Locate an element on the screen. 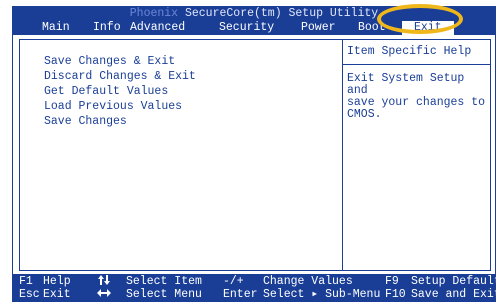 The image size is (499, 306). menu-item-main: Main is located at coordinates (56, 28).